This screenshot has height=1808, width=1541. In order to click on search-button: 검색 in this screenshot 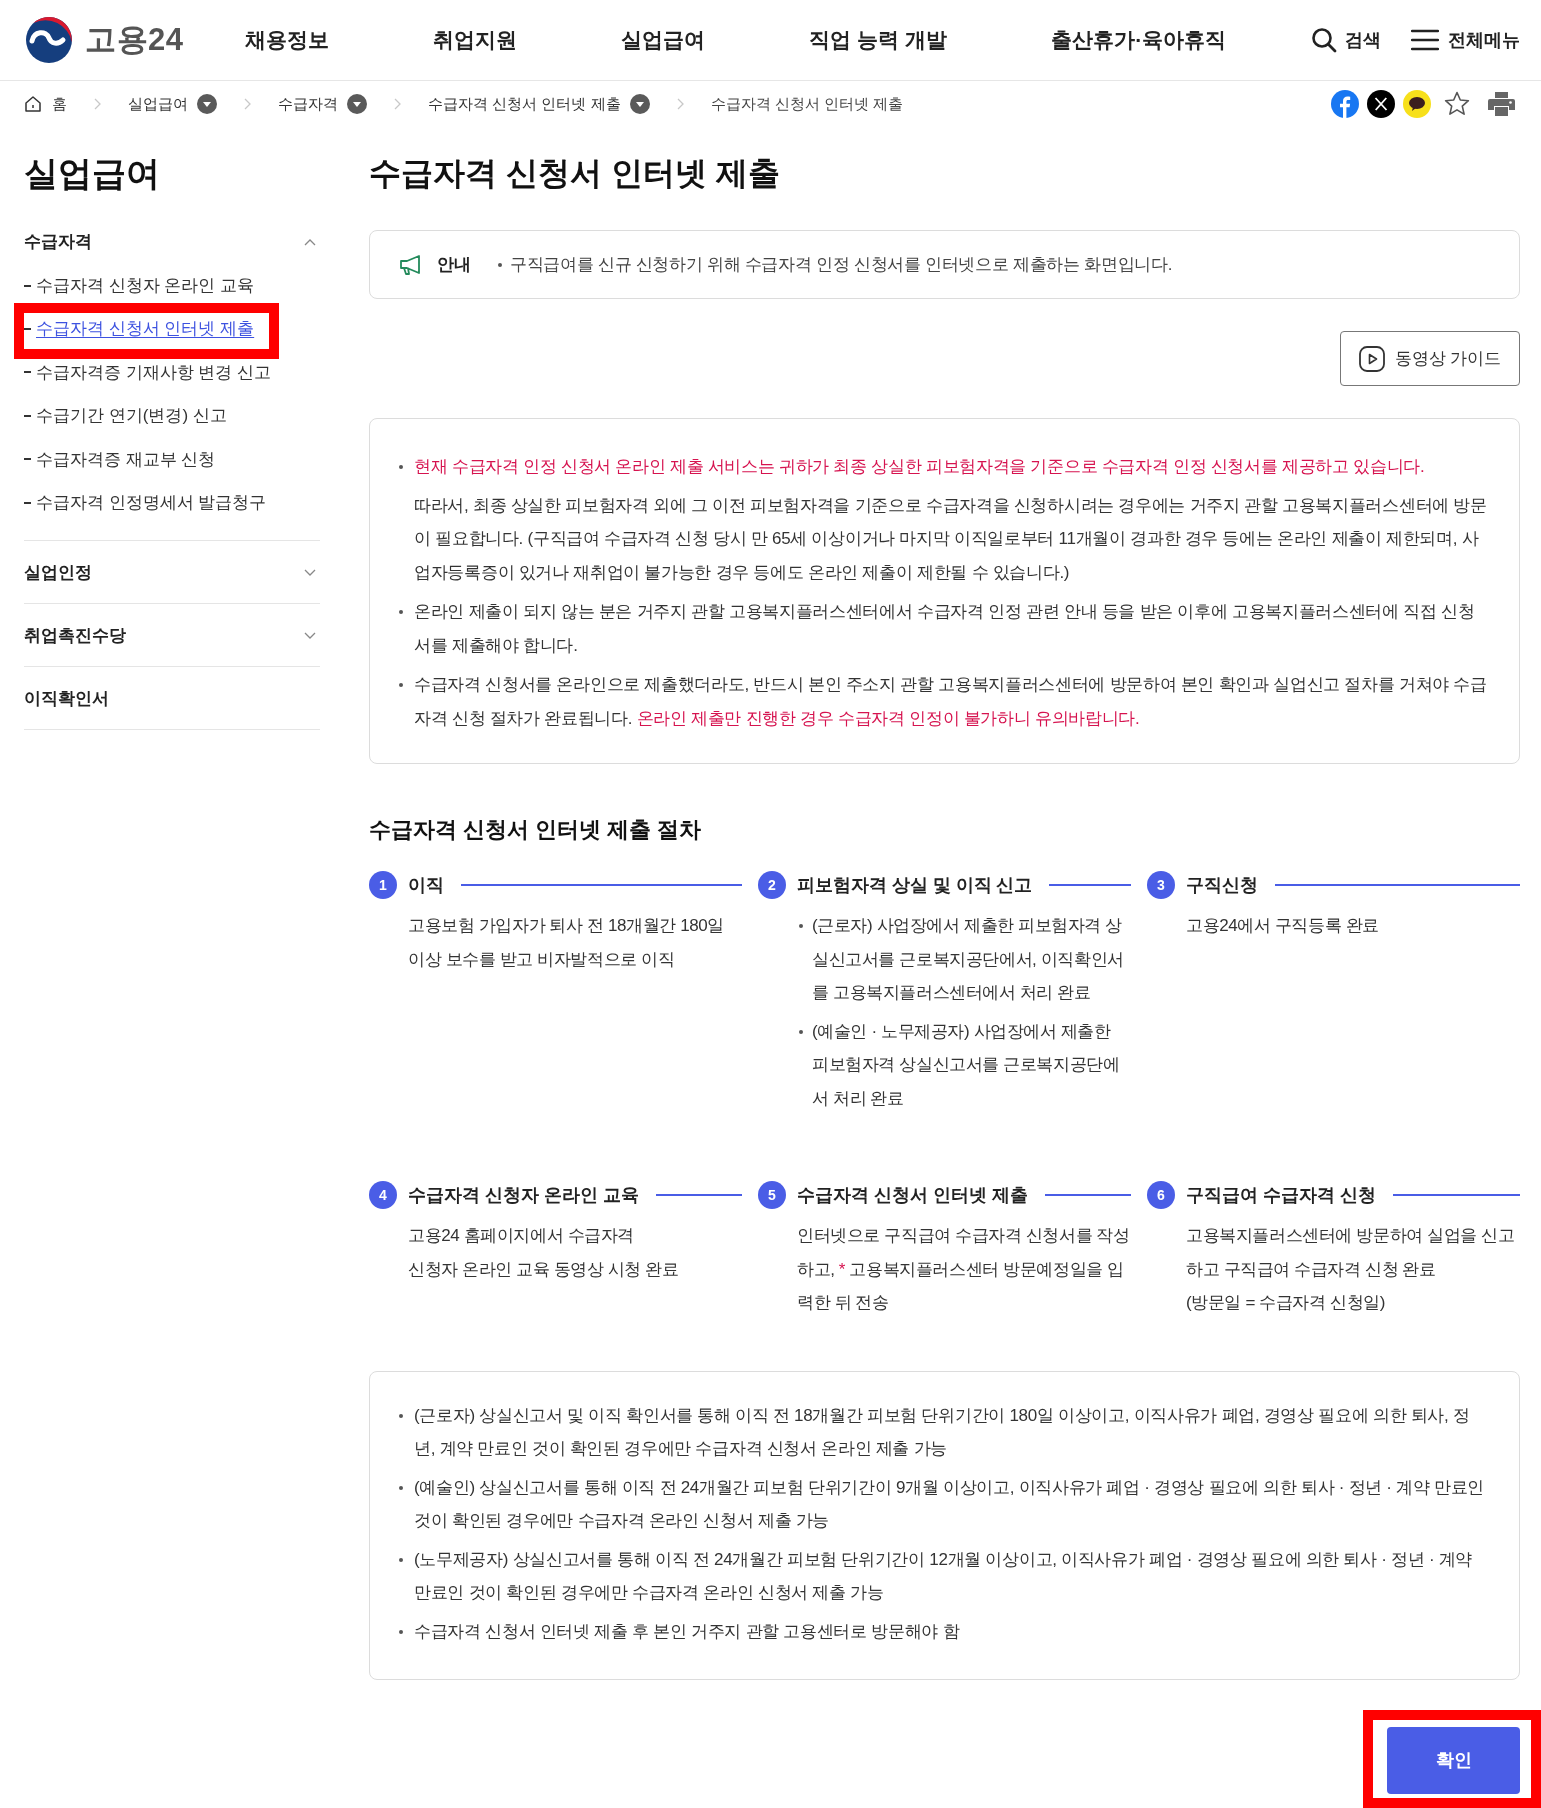, I will do `click(1346, 40)`.